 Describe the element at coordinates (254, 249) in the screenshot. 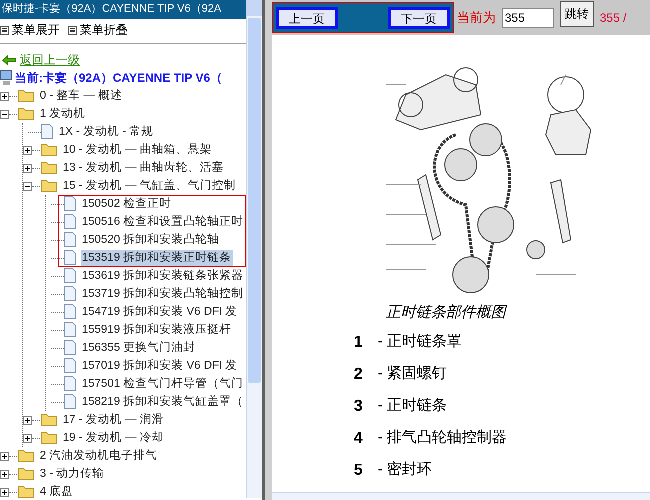

I see `vertical-scrollbar` at that location.